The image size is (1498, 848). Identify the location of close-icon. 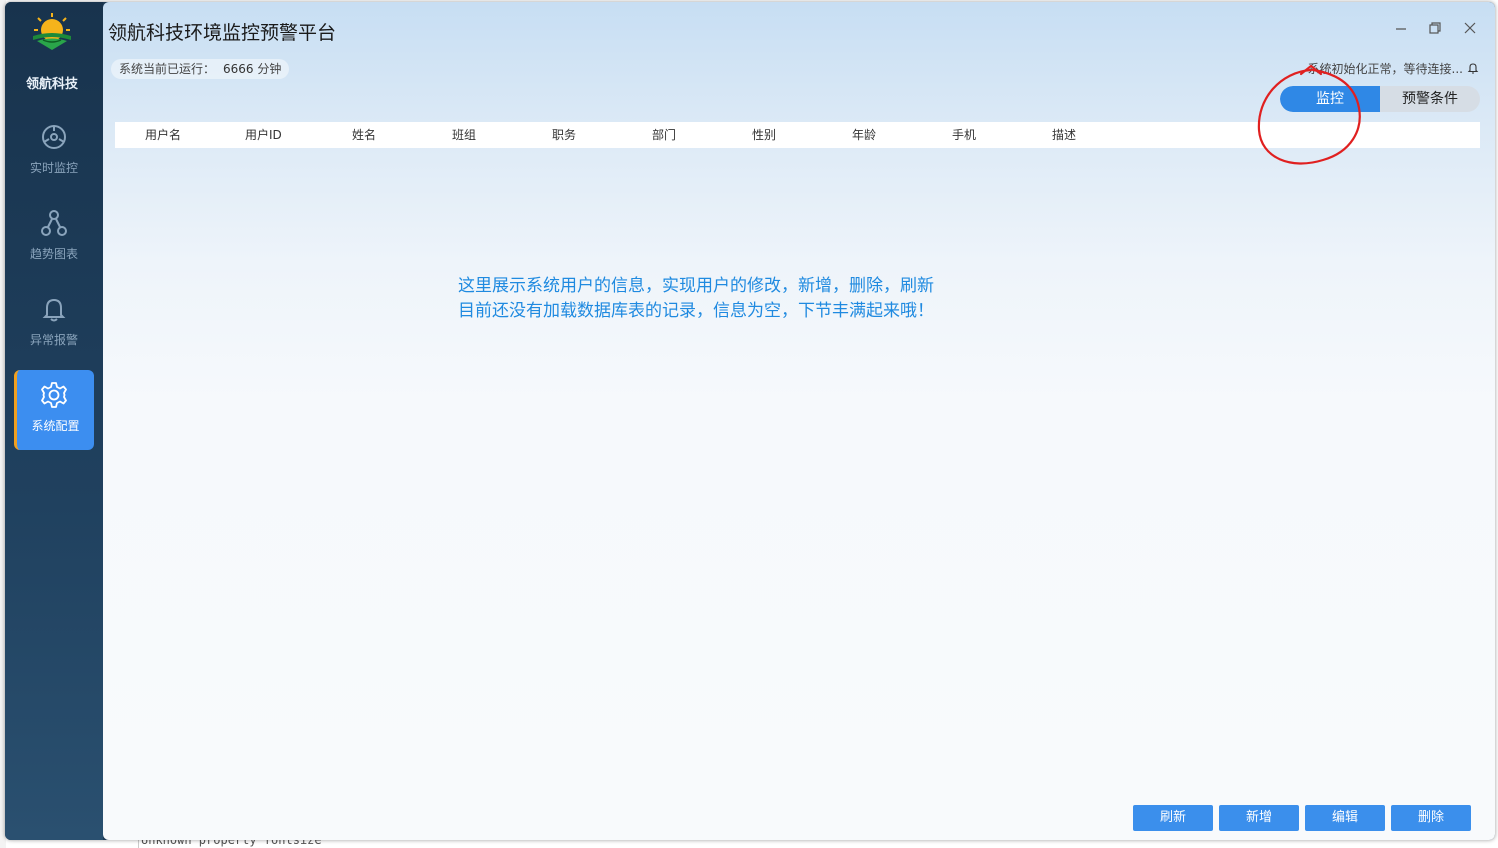
(1470, 28).